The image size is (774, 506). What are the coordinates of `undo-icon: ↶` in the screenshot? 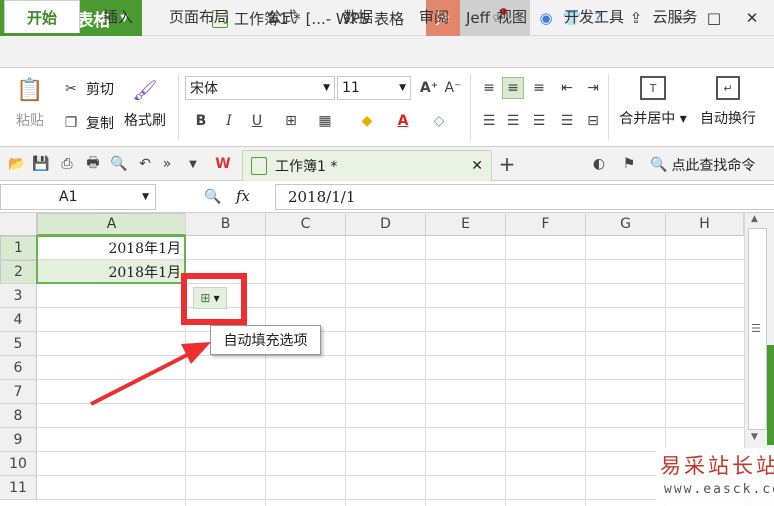 It's located at (145, 164).